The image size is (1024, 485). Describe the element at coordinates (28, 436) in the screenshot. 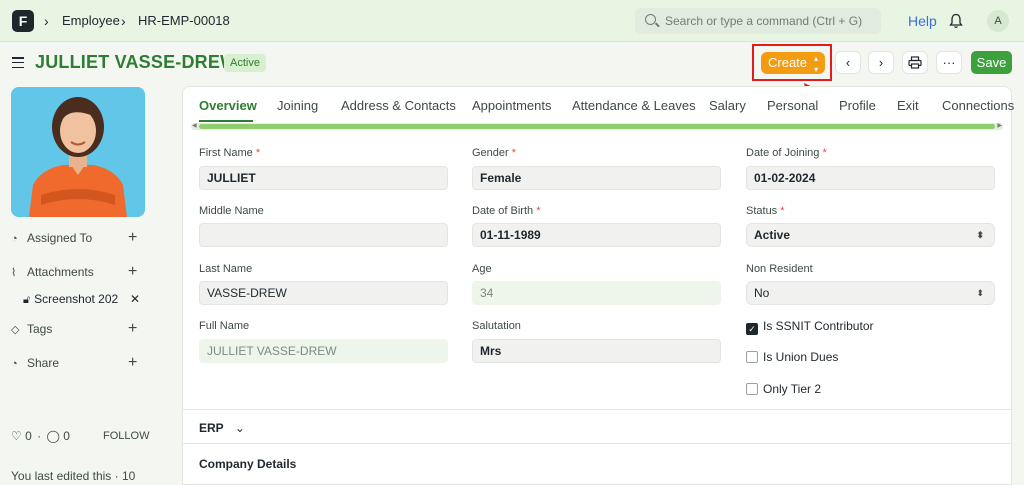

I see `like-count: 0` at that location.